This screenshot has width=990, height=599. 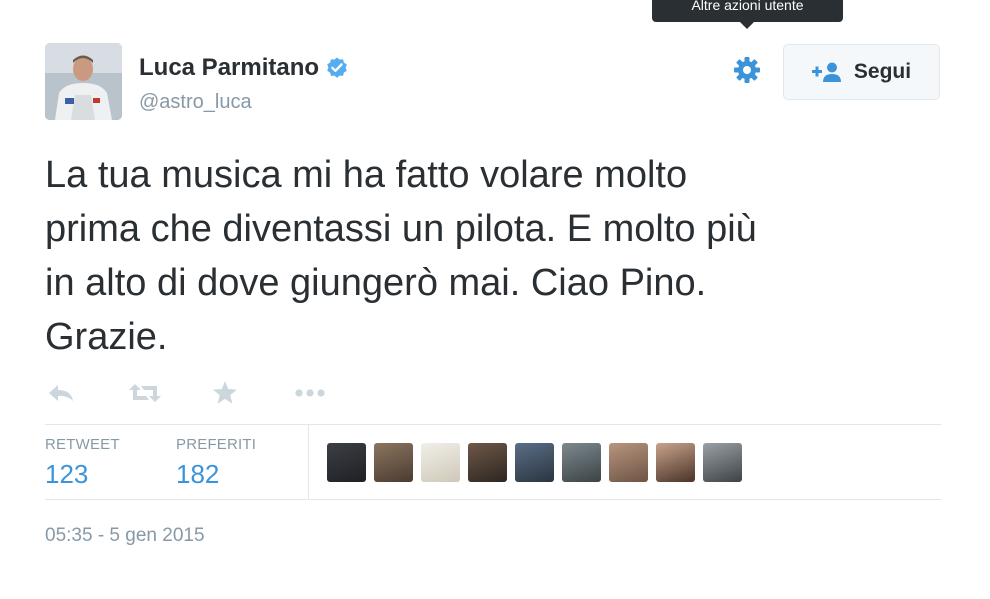 I want to click on avatar, so click(x=83, y=81).